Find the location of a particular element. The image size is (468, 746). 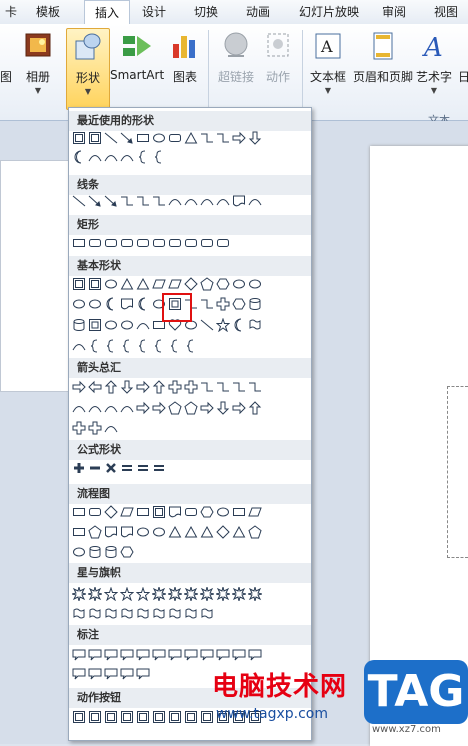

shape-arrow-icon is located at coordinates (111, 201).